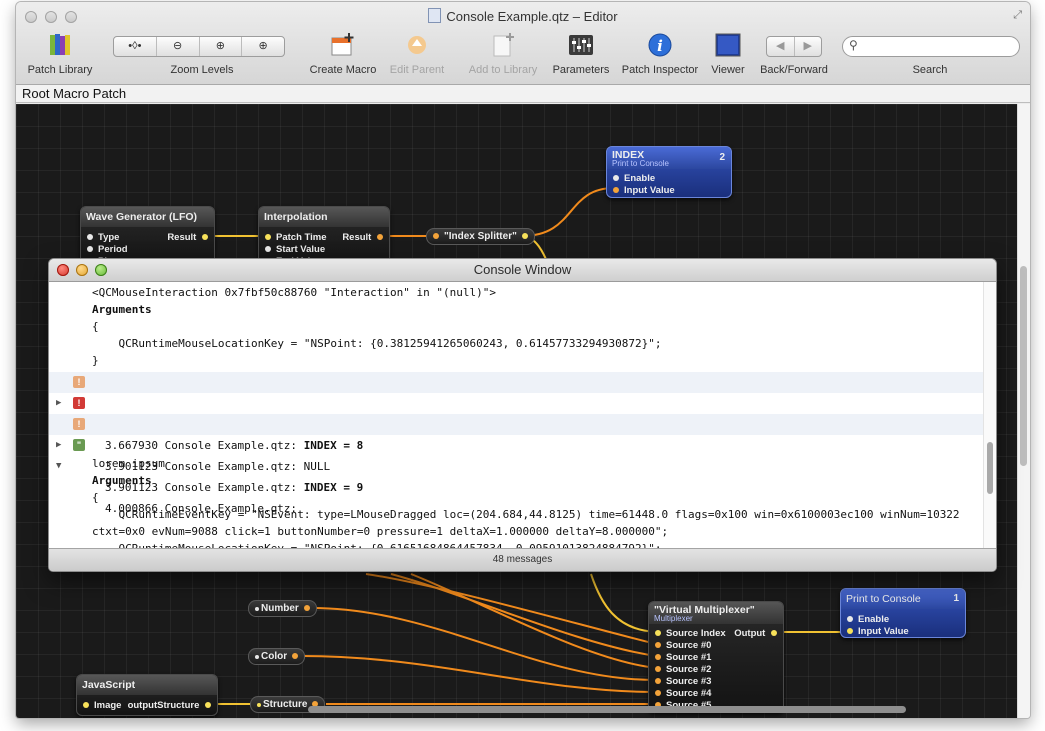 The width and height of the screenshot is (1045, 731). I want to click on patch-inspector-button: i Patch Inspector, so click(660, 55).